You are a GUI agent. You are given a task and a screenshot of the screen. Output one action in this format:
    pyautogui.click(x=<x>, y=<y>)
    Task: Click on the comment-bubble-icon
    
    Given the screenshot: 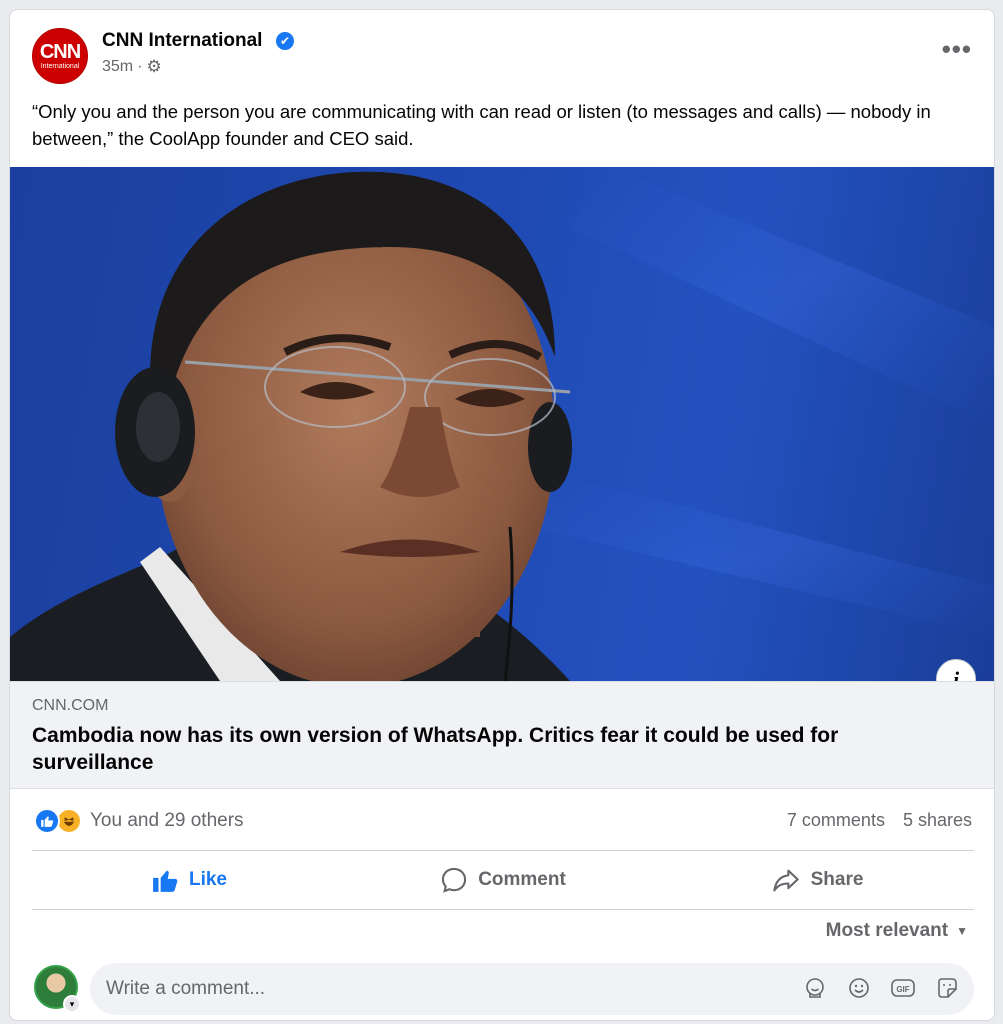 What is the action you would take?
    pyautogui.click(x=454, y=880)
    